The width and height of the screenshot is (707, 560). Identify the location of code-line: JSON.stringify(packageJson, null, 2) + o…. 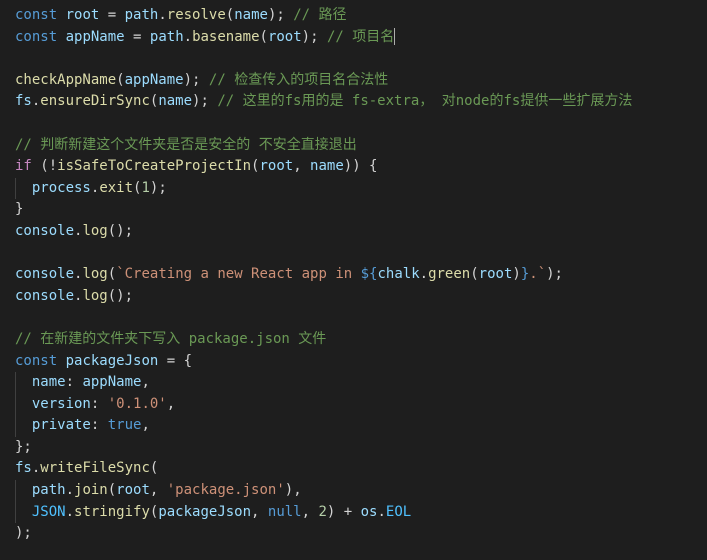
(361, 513).